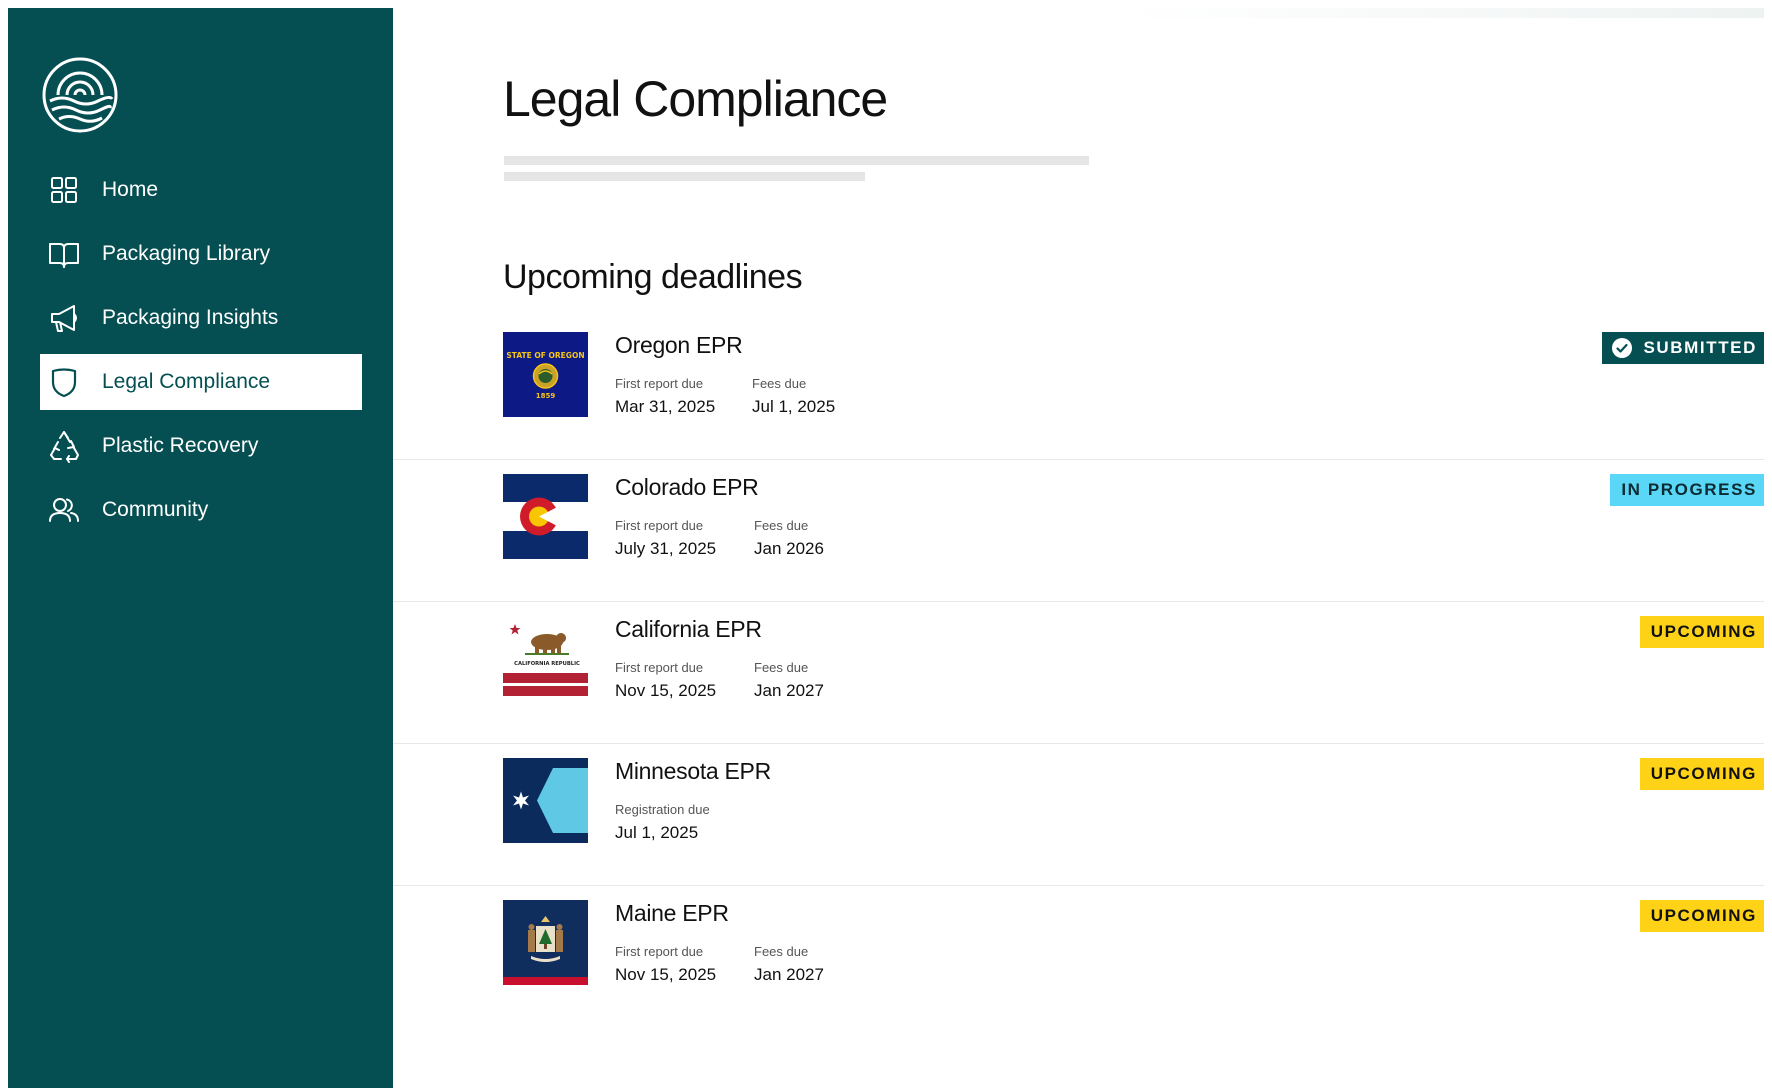 Image resolution: width=1772 pixels, height=1088 pixels. I want to click on deadline-title: Colorado EPR, so click(687, 487).